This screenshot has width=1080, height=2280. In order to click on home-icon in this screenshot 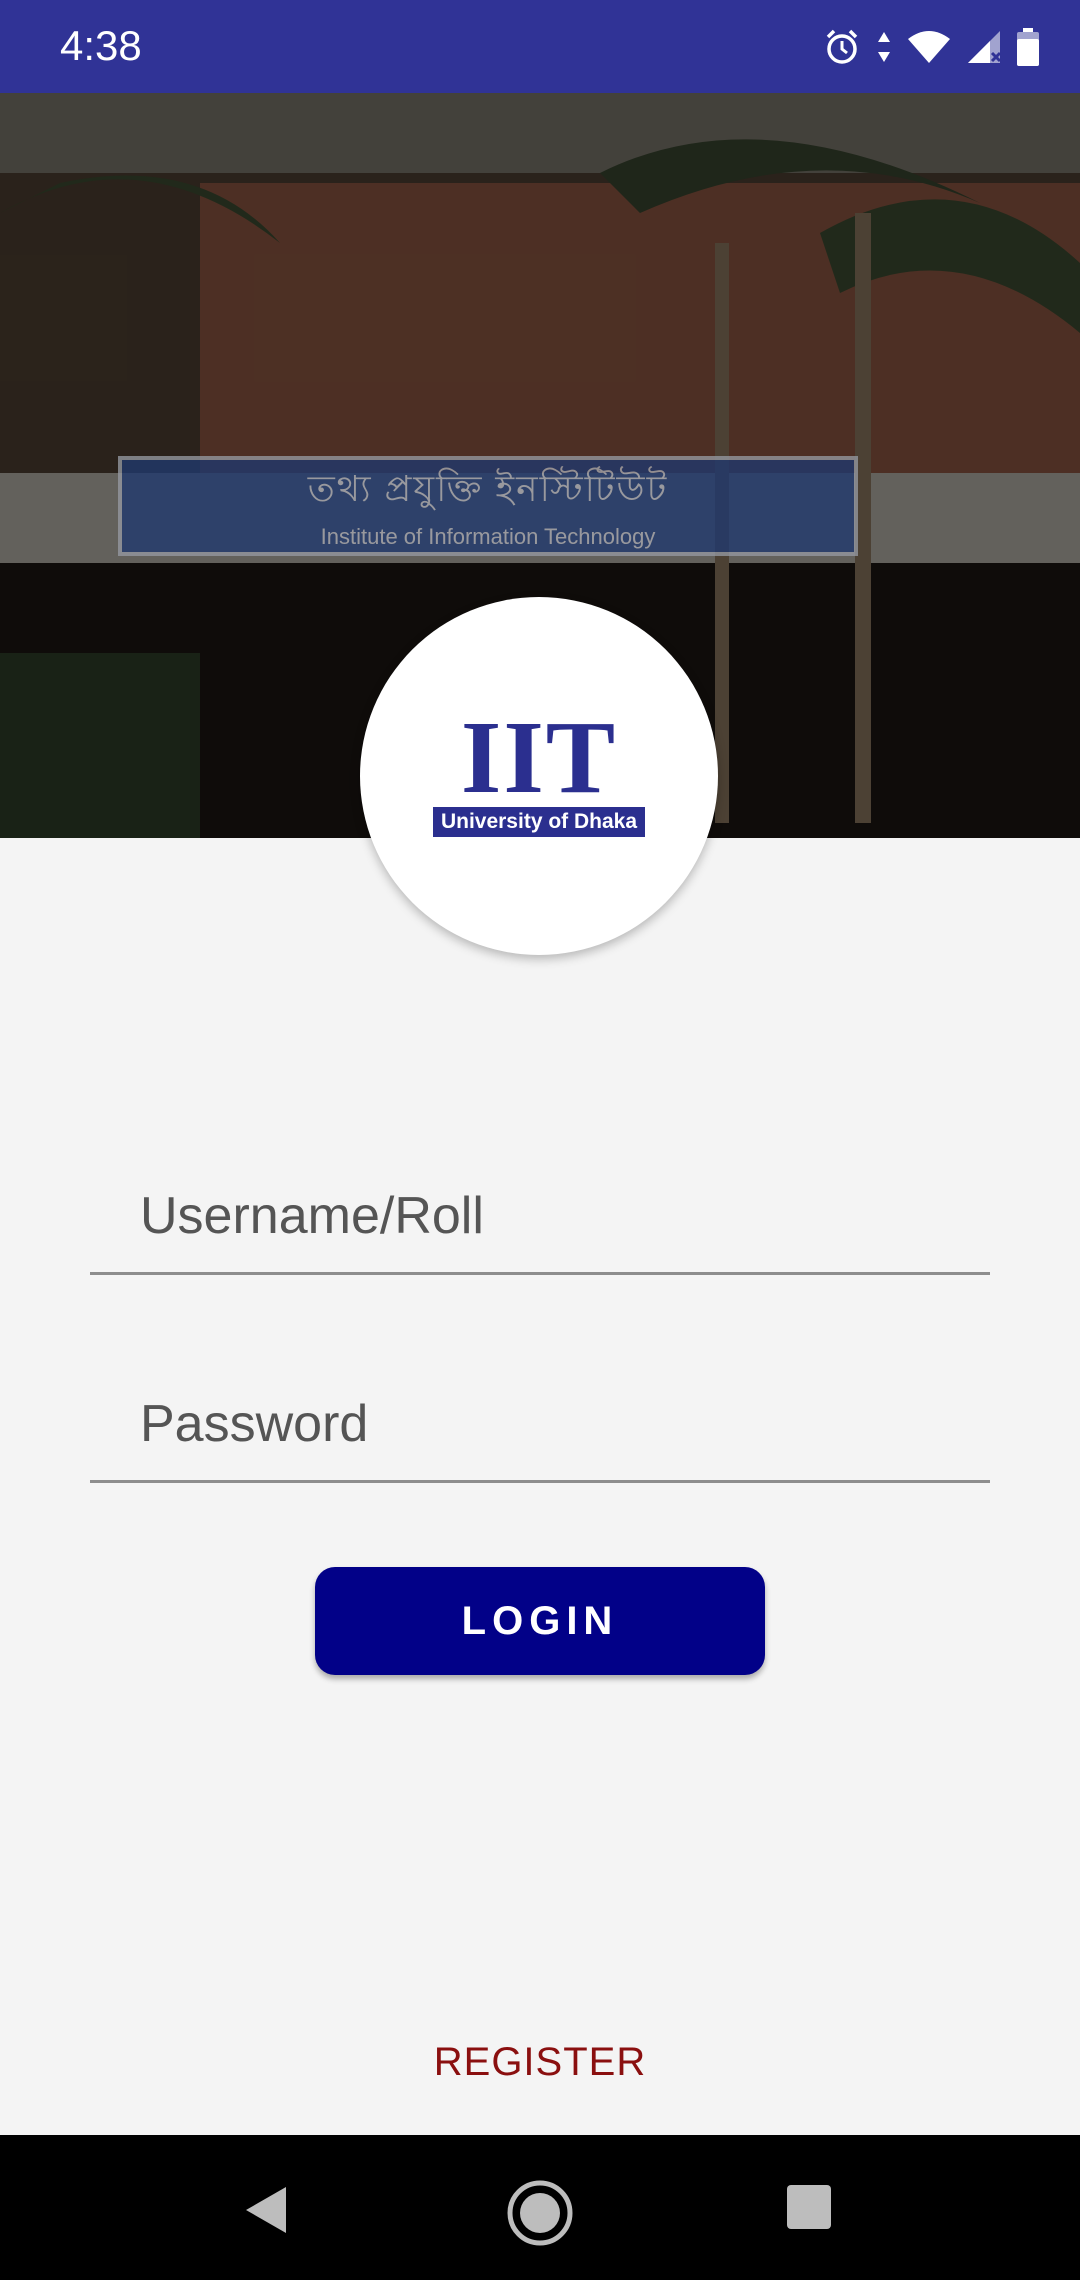, I will do `click(540, 2215)`.